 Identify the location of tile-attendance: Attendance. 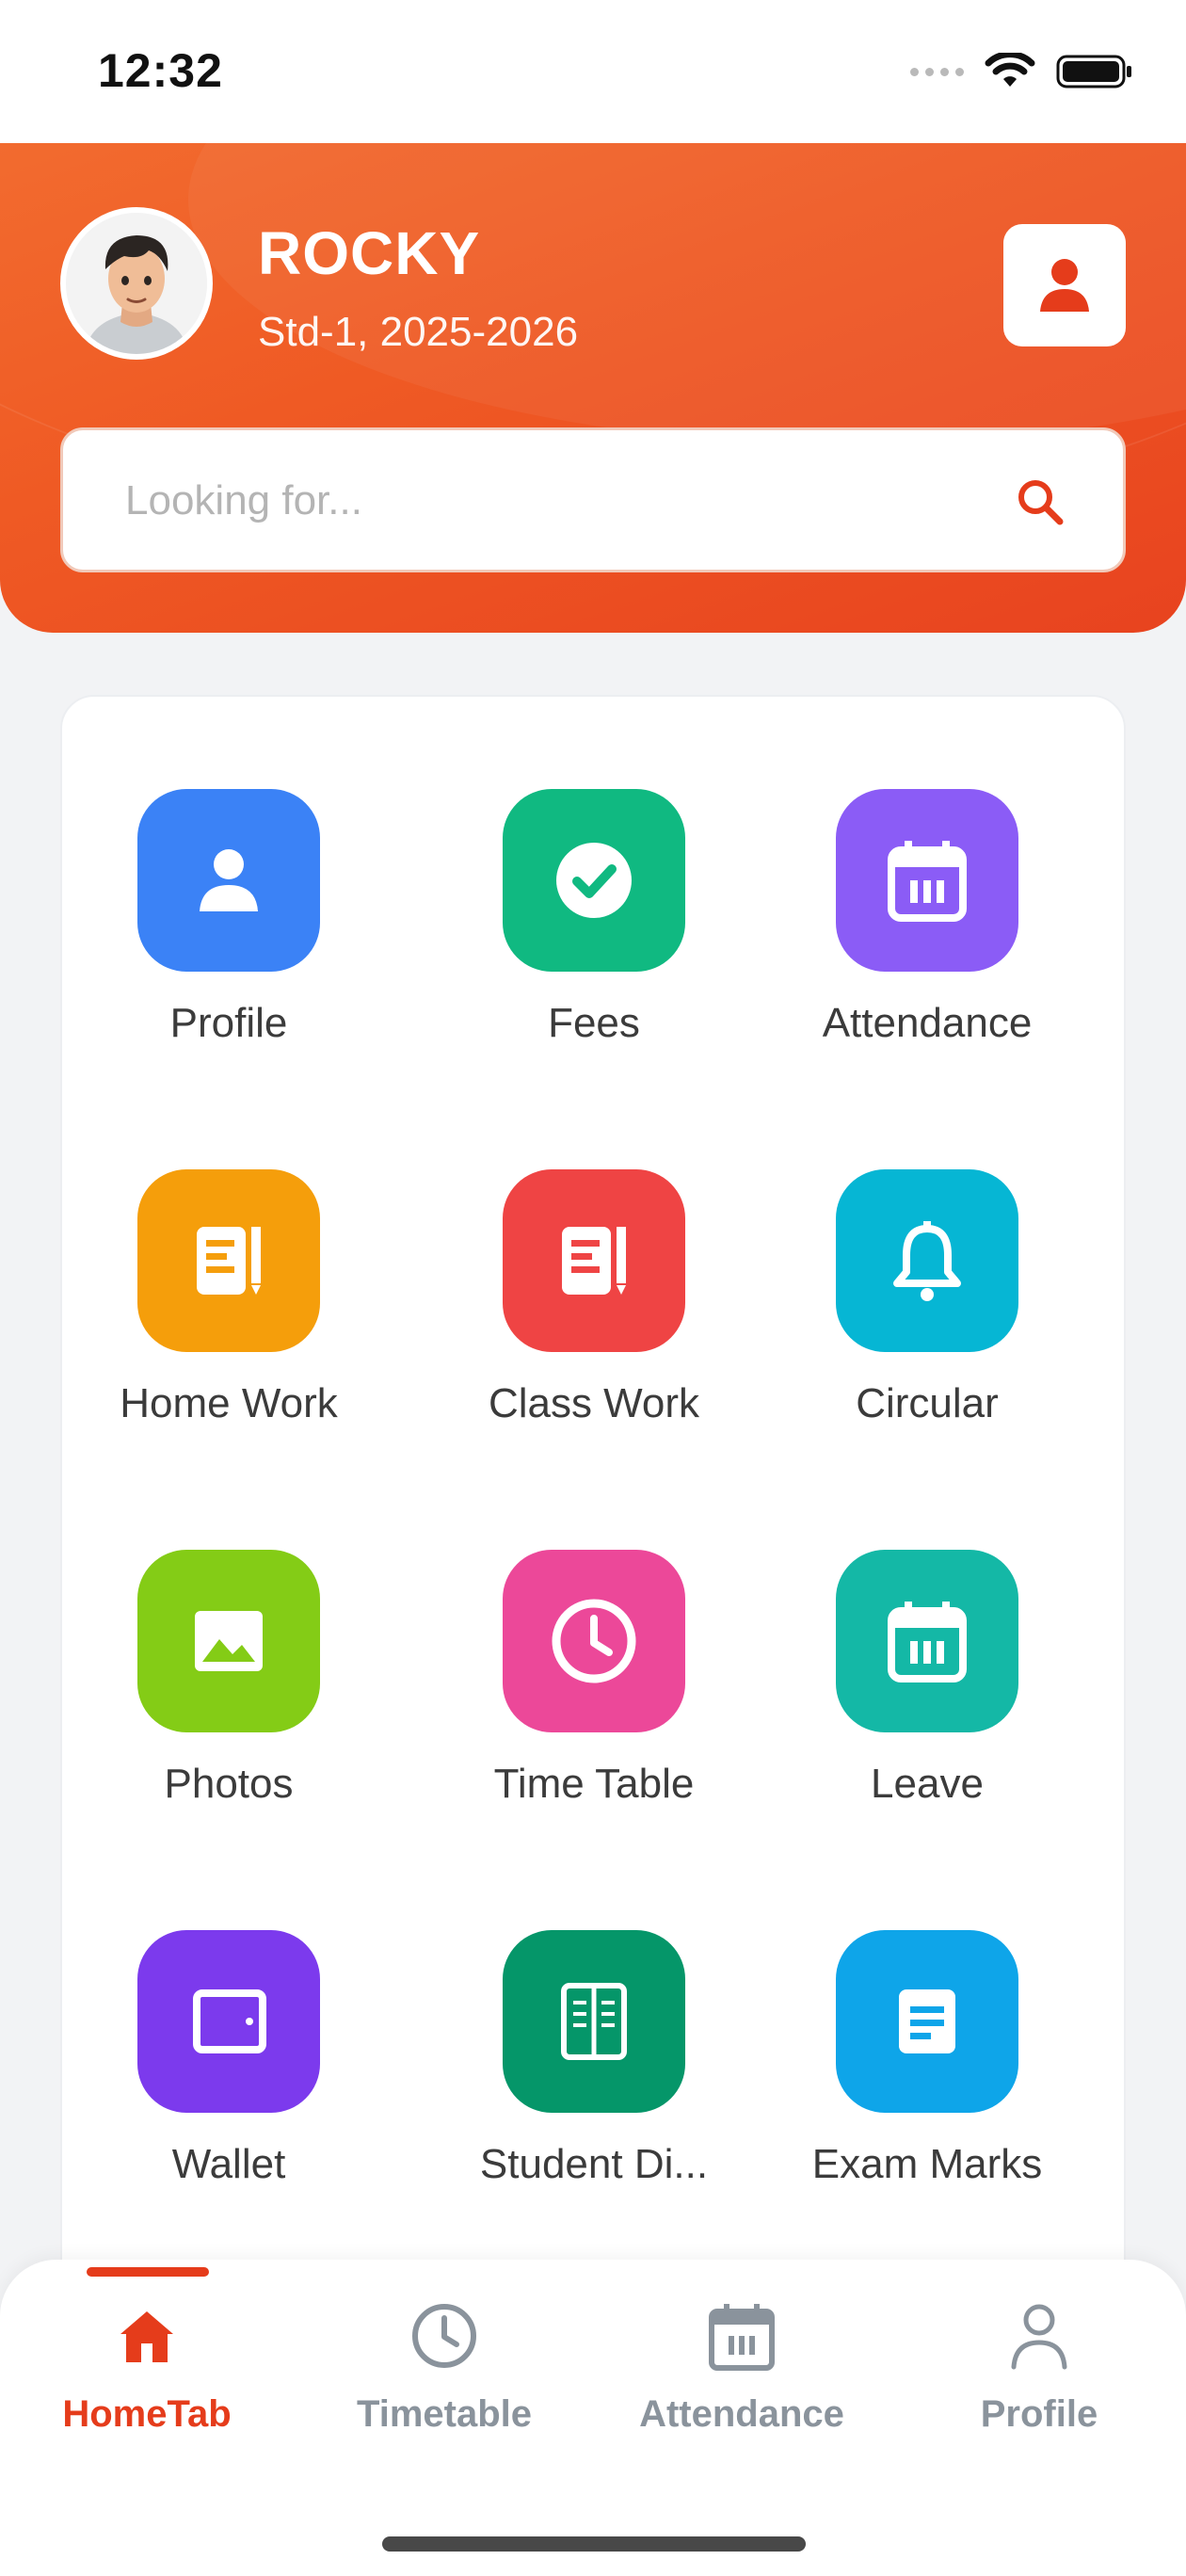
(927, 918).